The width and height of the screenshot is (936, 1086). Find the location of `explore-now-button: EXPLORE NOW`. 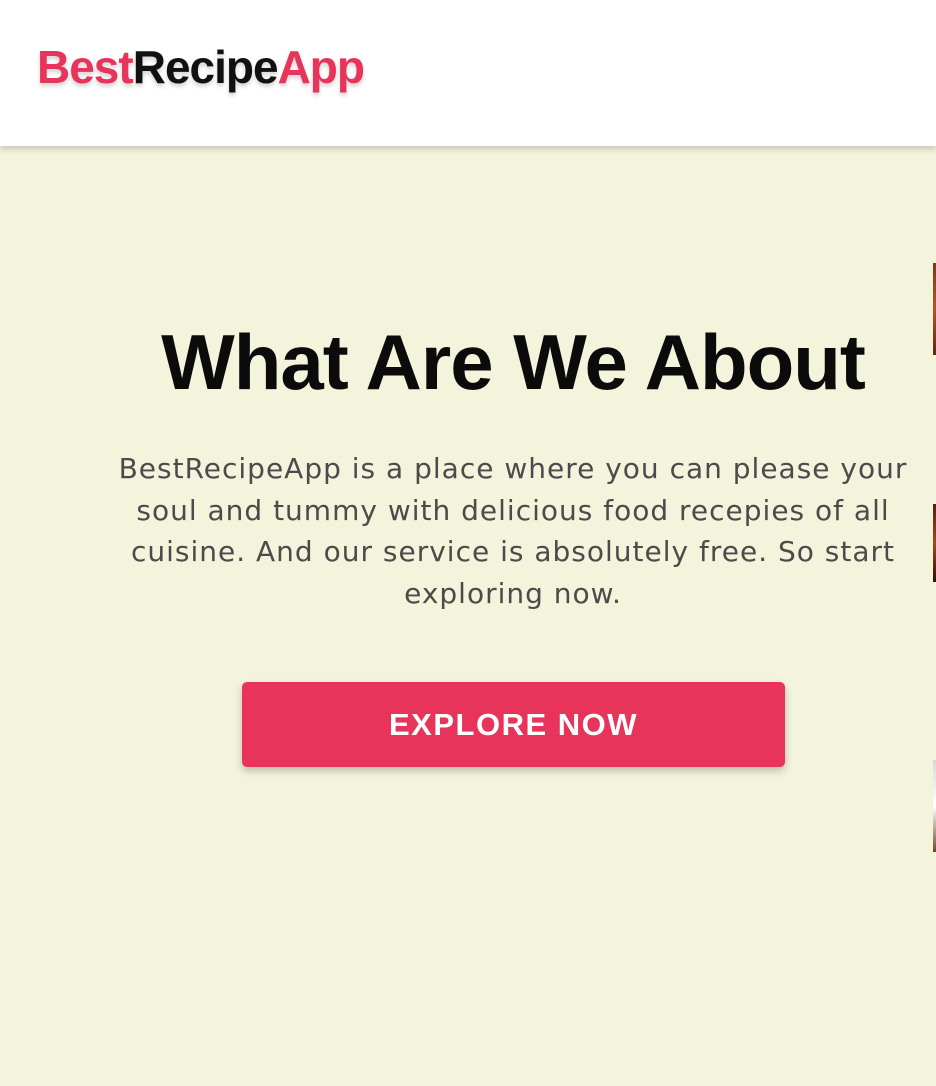

explore-now-button: EXPLORE NOW is located at coordinates (513, 724).